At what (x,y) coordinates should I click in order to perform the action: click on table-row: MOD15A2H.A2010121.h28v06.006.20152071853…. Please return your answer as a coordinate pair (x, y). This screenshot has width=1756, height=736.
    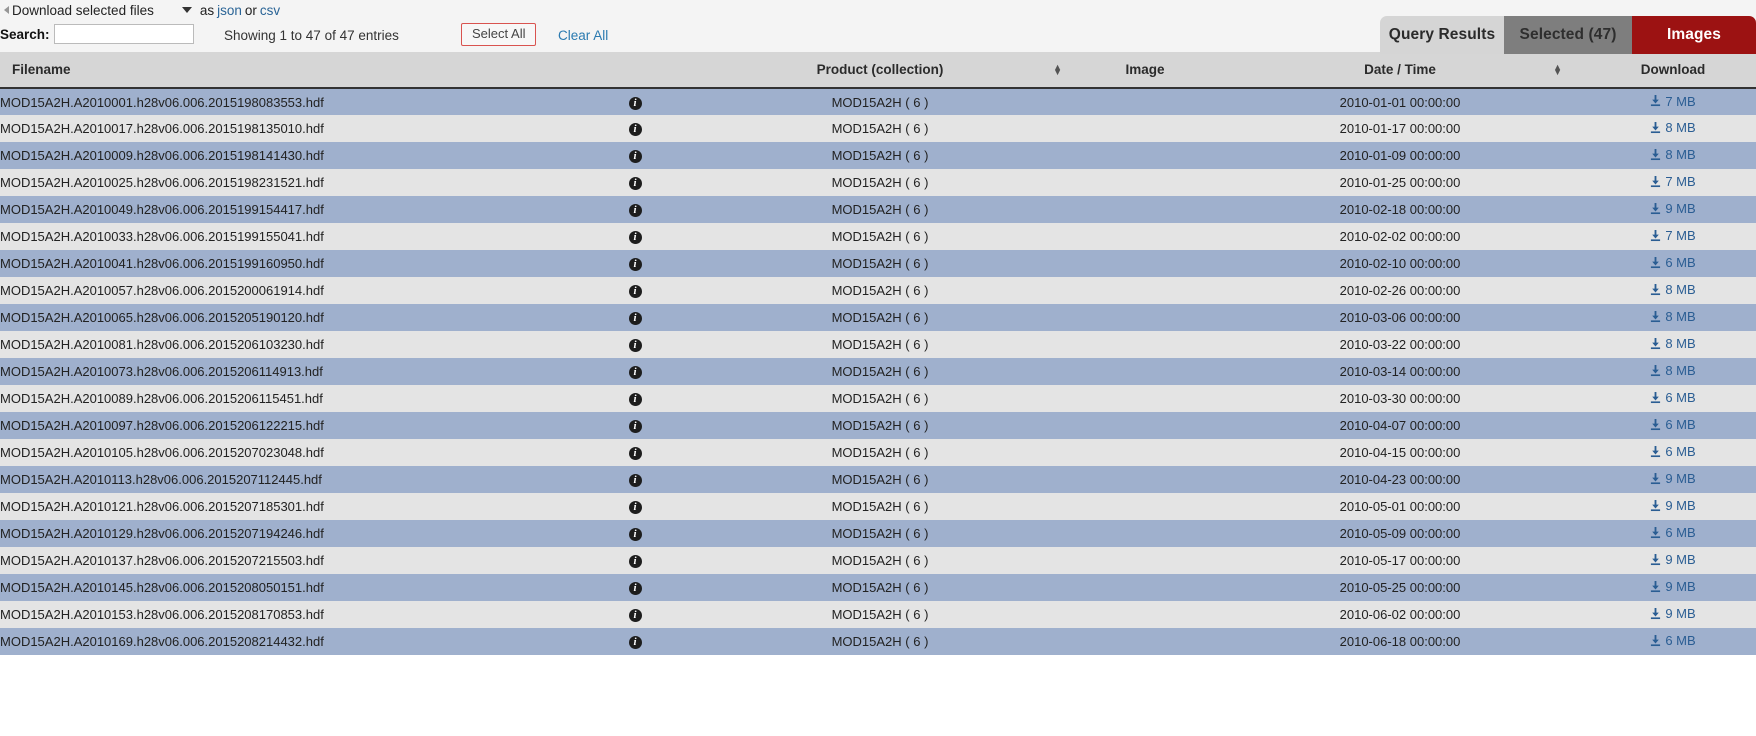
    Looking at the image, I should click on (878, 506).